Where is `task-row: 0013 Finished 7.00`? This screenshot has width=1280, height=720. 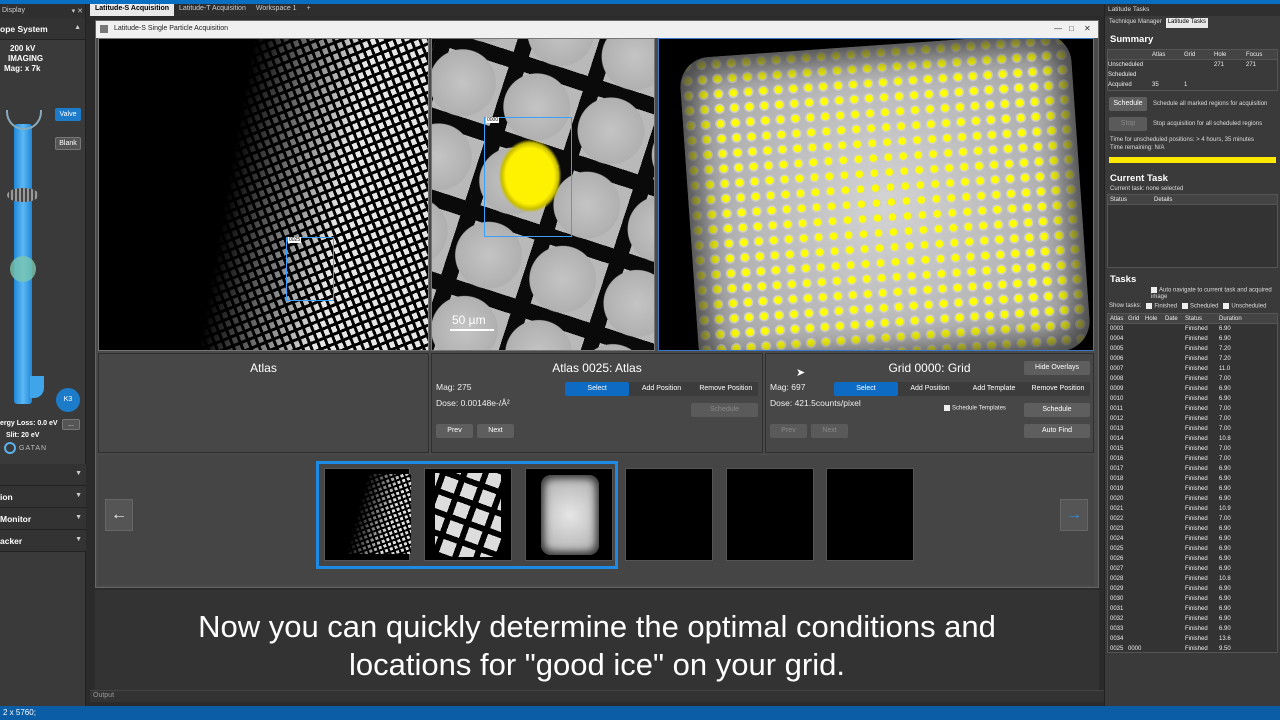 task-row: 0013 Finished 7.00 is located at coordinates (1192, 429).